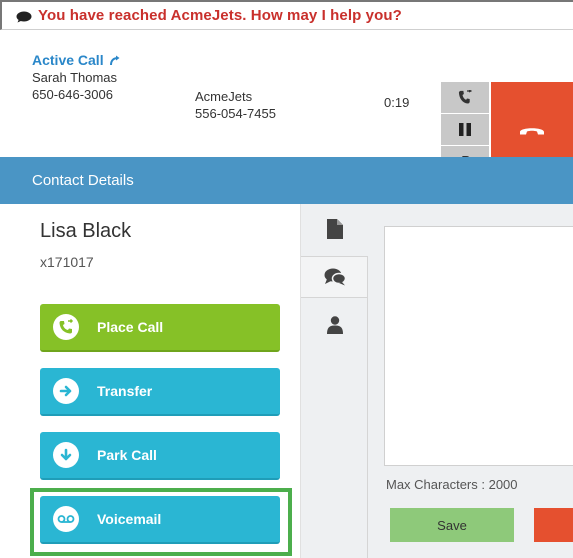 Image resolution: width=573 pixels, height=558 pixels. I want to click on caller-name: Sarah Thomas, so click(75, 77).